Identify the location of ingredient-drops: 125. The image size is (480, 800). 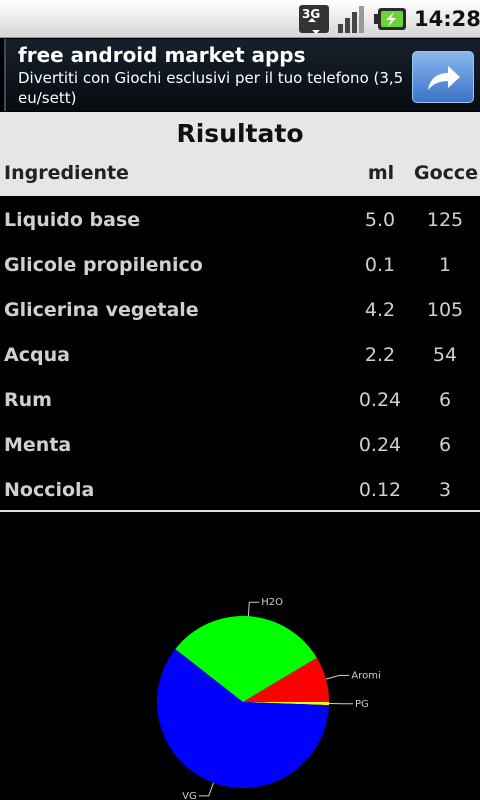
(445, 220).